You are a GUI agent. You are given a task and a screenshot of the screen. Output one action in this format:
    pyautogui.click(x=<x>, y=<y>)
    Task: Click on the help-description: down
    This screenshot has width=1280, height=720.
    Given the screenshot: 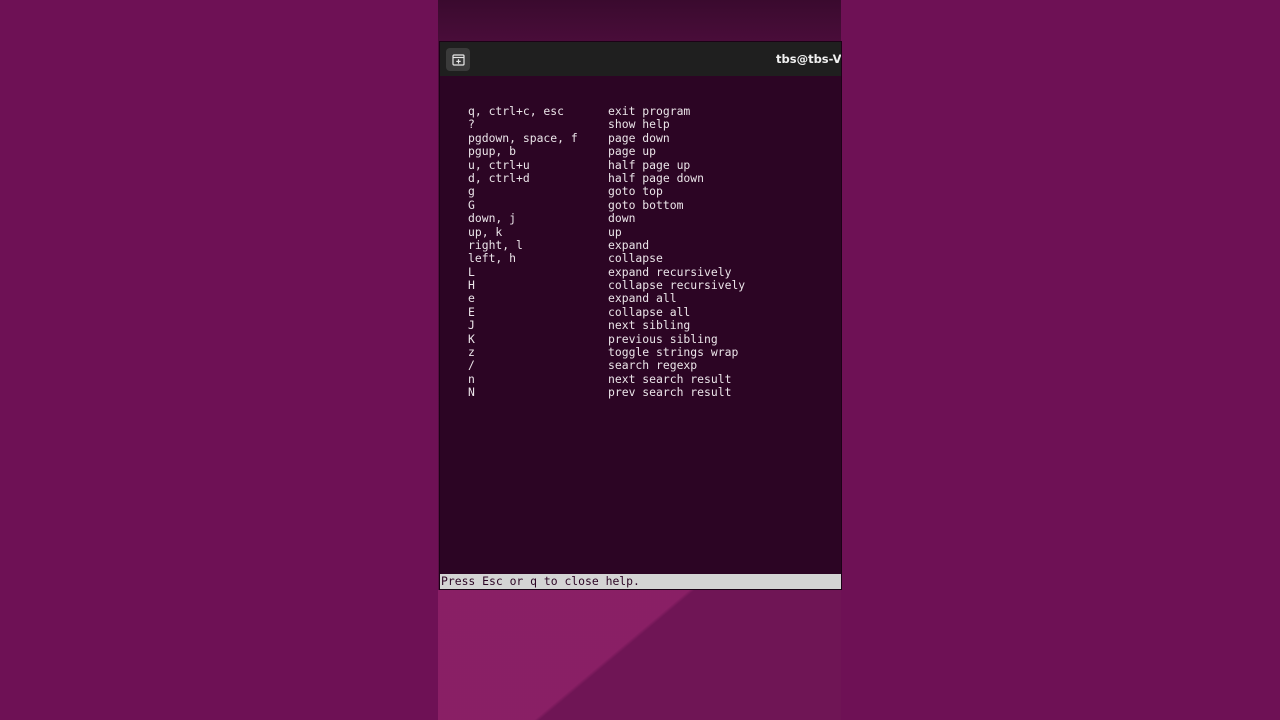 What is the action you would take?
    pyautogui.click(x=622, y=218)
    